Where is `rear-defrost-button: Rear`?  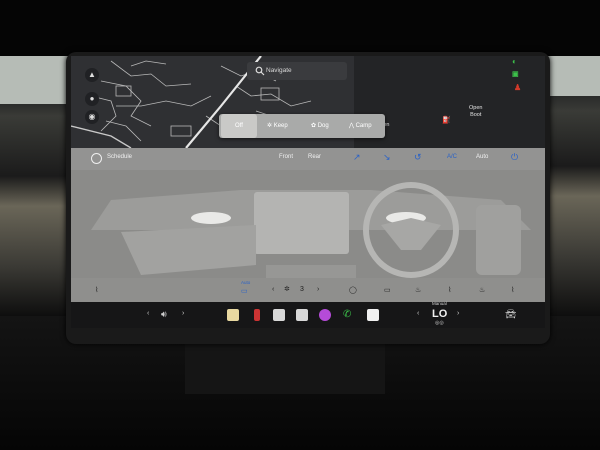
rear-defrost-button: Rear is located at coordinates (314, 157).